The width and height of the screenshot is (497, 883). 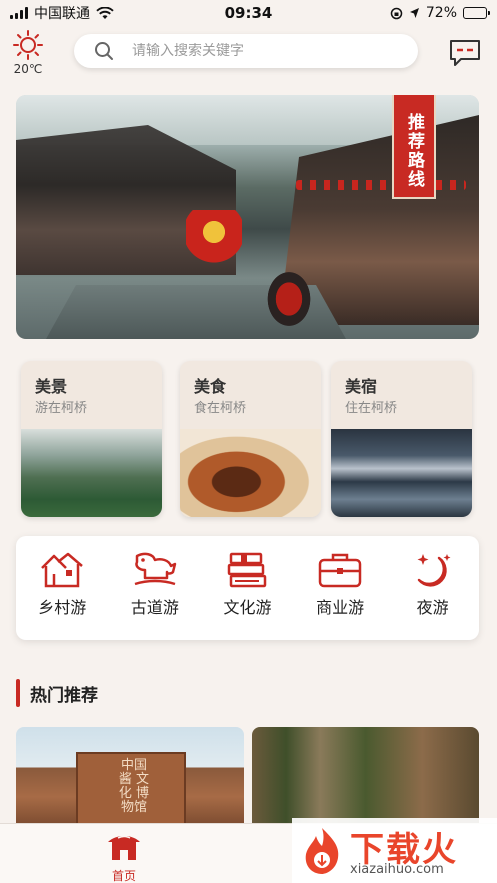 What do you see at coordinates (371, 408) in the screenshot?
I see `card-subtitle: 住在柯桥` at bounding box center [371, 408].